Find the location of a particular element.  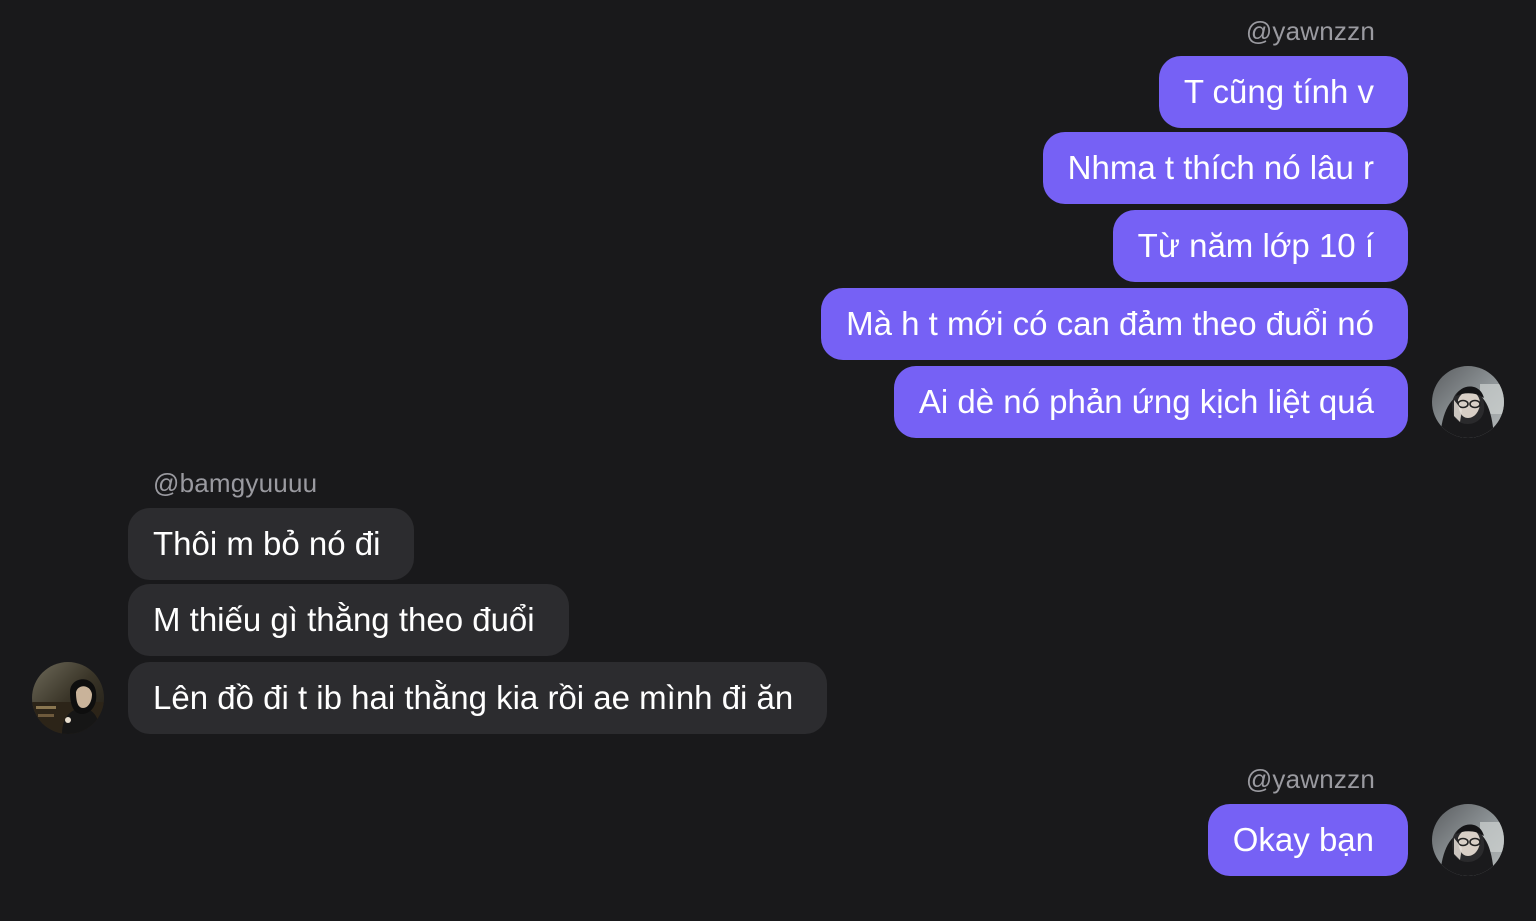

message-bubble-outgoing: Từ năm lớp 10 í is located at coordinates (1260, 246).